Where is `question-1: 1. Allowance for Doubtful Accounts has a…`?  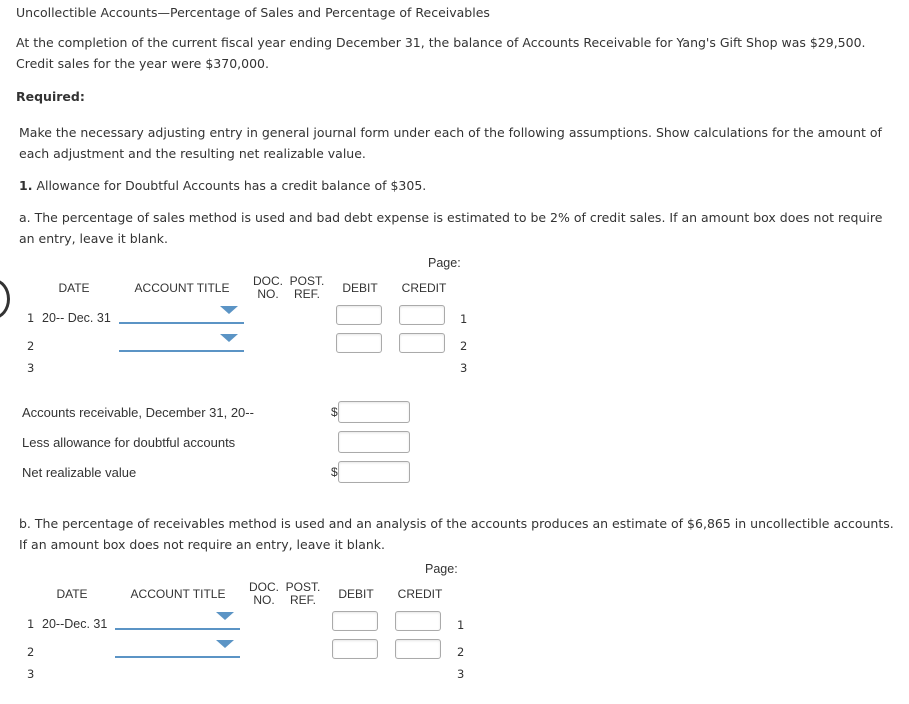 question-1: 1. Allowance for Doubtful Accounts has a… is located at coordinates (222, 185).